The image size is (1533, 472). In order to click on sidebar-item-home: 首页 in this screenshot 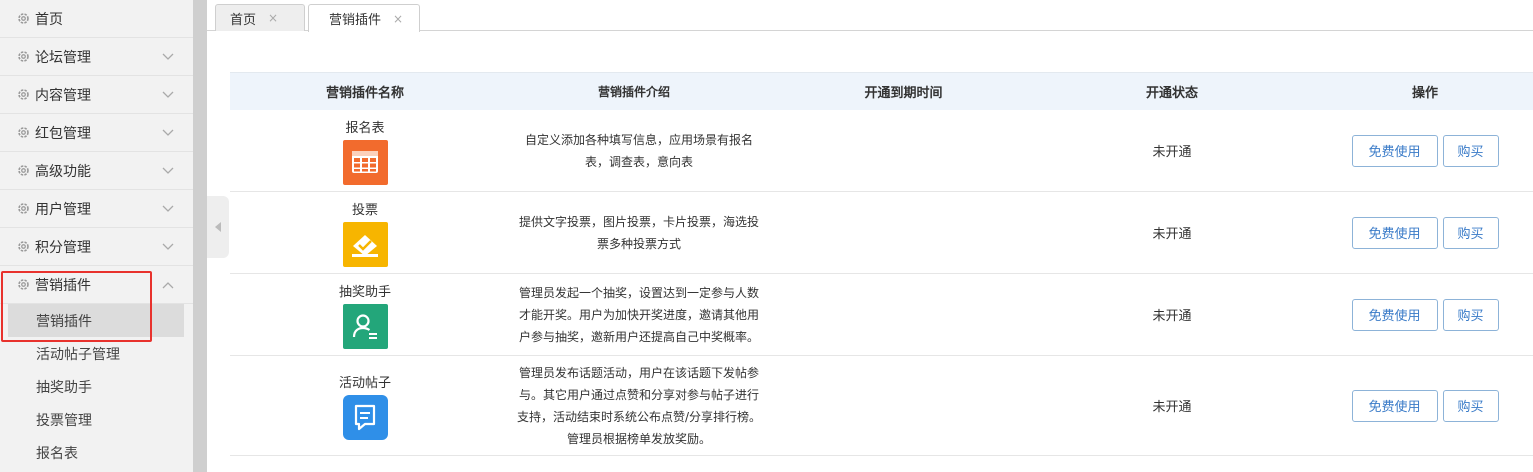, I will do `click(96, 19)`.